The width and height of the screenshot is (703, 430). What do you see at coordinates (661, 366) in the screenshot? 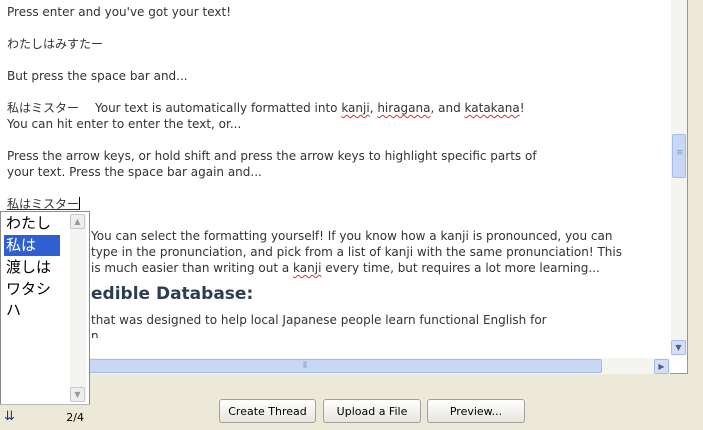
I see `scroll-right-arrow-icon: ▶` at bounding box center [661, 366].